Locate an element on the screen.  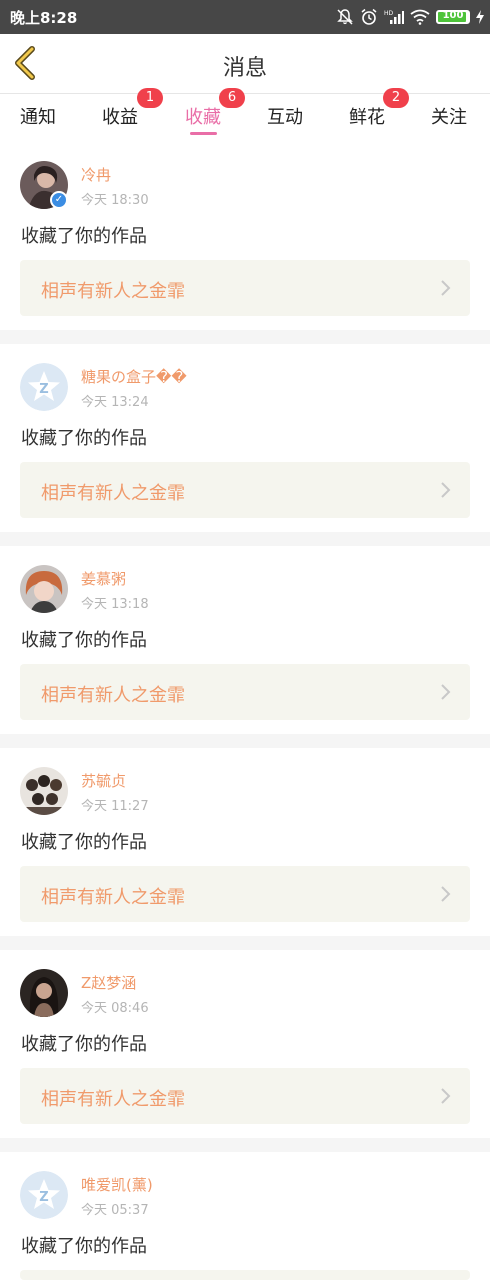
username: 苏毓贞 is located at coordinates (103, 780).